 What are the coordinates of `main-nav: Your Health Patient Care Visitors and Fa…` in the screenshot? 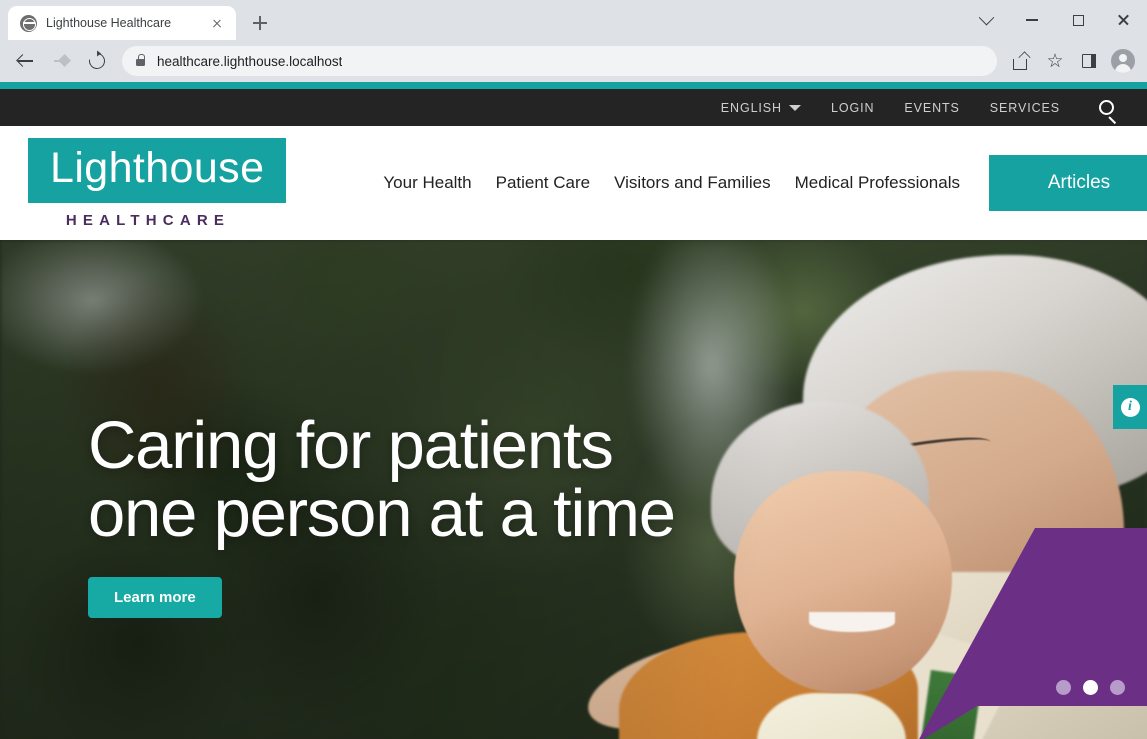 It's located at (705, 183).